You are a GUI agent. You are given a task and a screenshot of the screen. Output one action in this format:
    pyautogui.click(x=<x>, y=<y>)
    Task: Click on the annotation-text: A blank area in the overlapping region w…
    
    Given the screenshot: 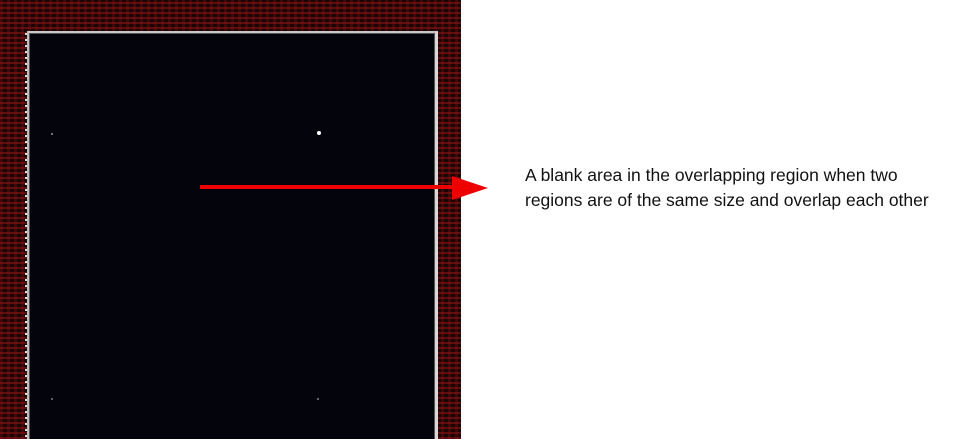 What is the action you would take?
    pyautogui.click(x=727, y=187)
    